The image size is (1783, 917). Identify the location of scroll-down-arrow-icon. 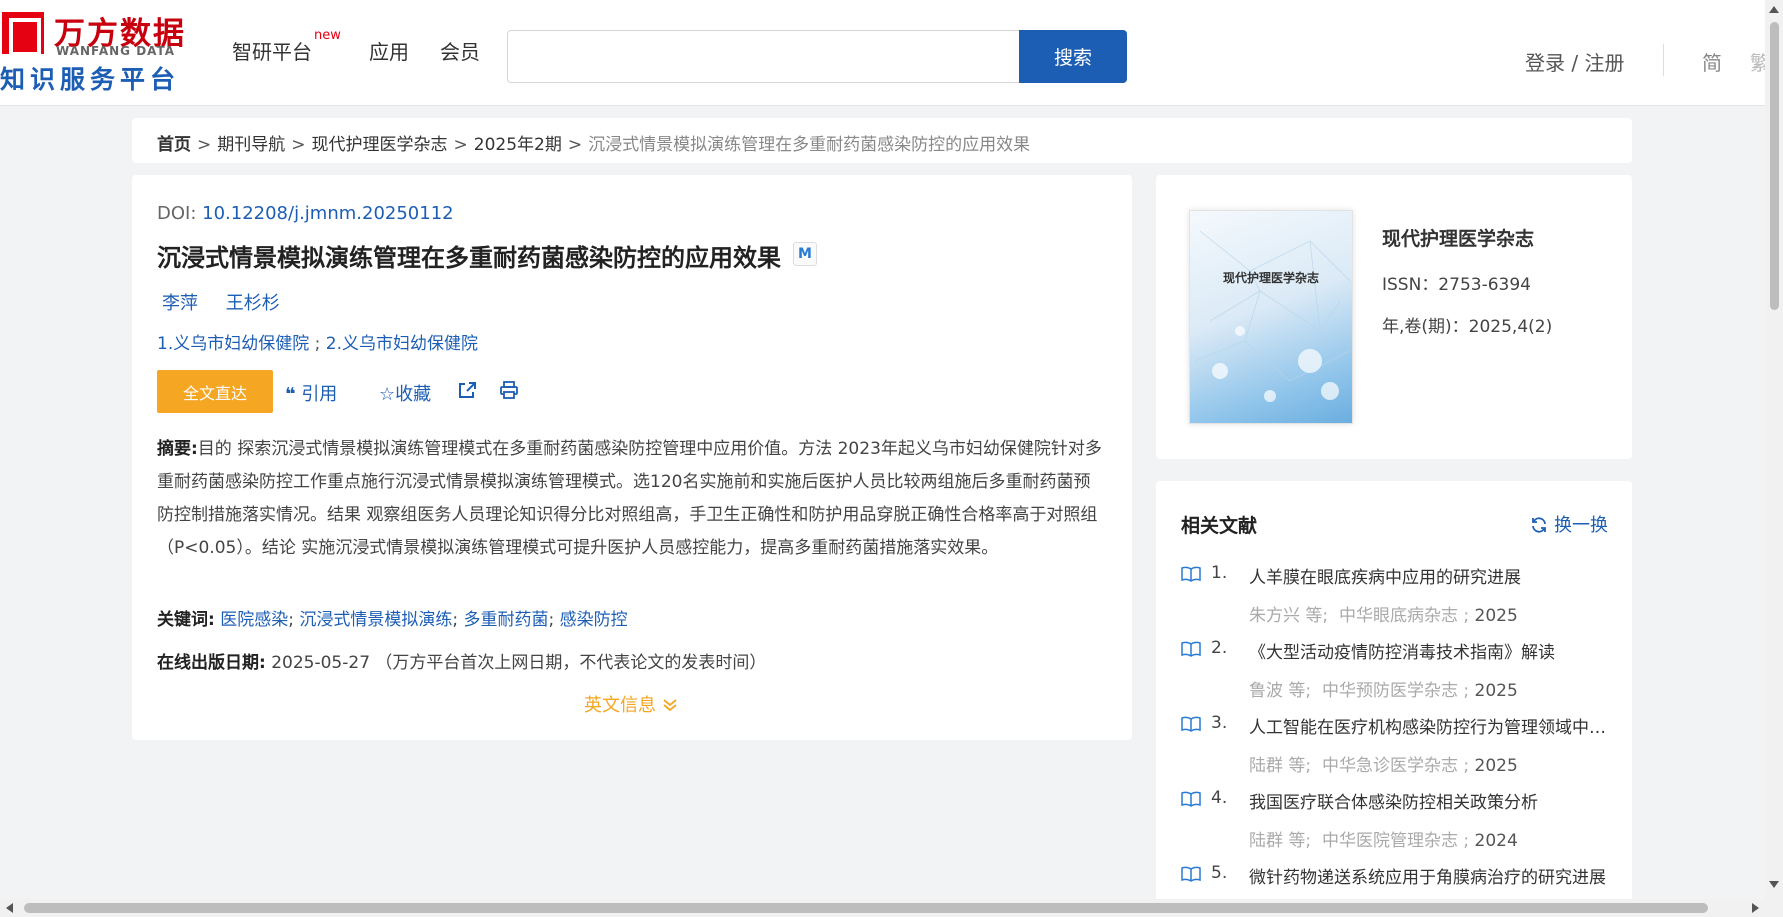
(1774, 884).